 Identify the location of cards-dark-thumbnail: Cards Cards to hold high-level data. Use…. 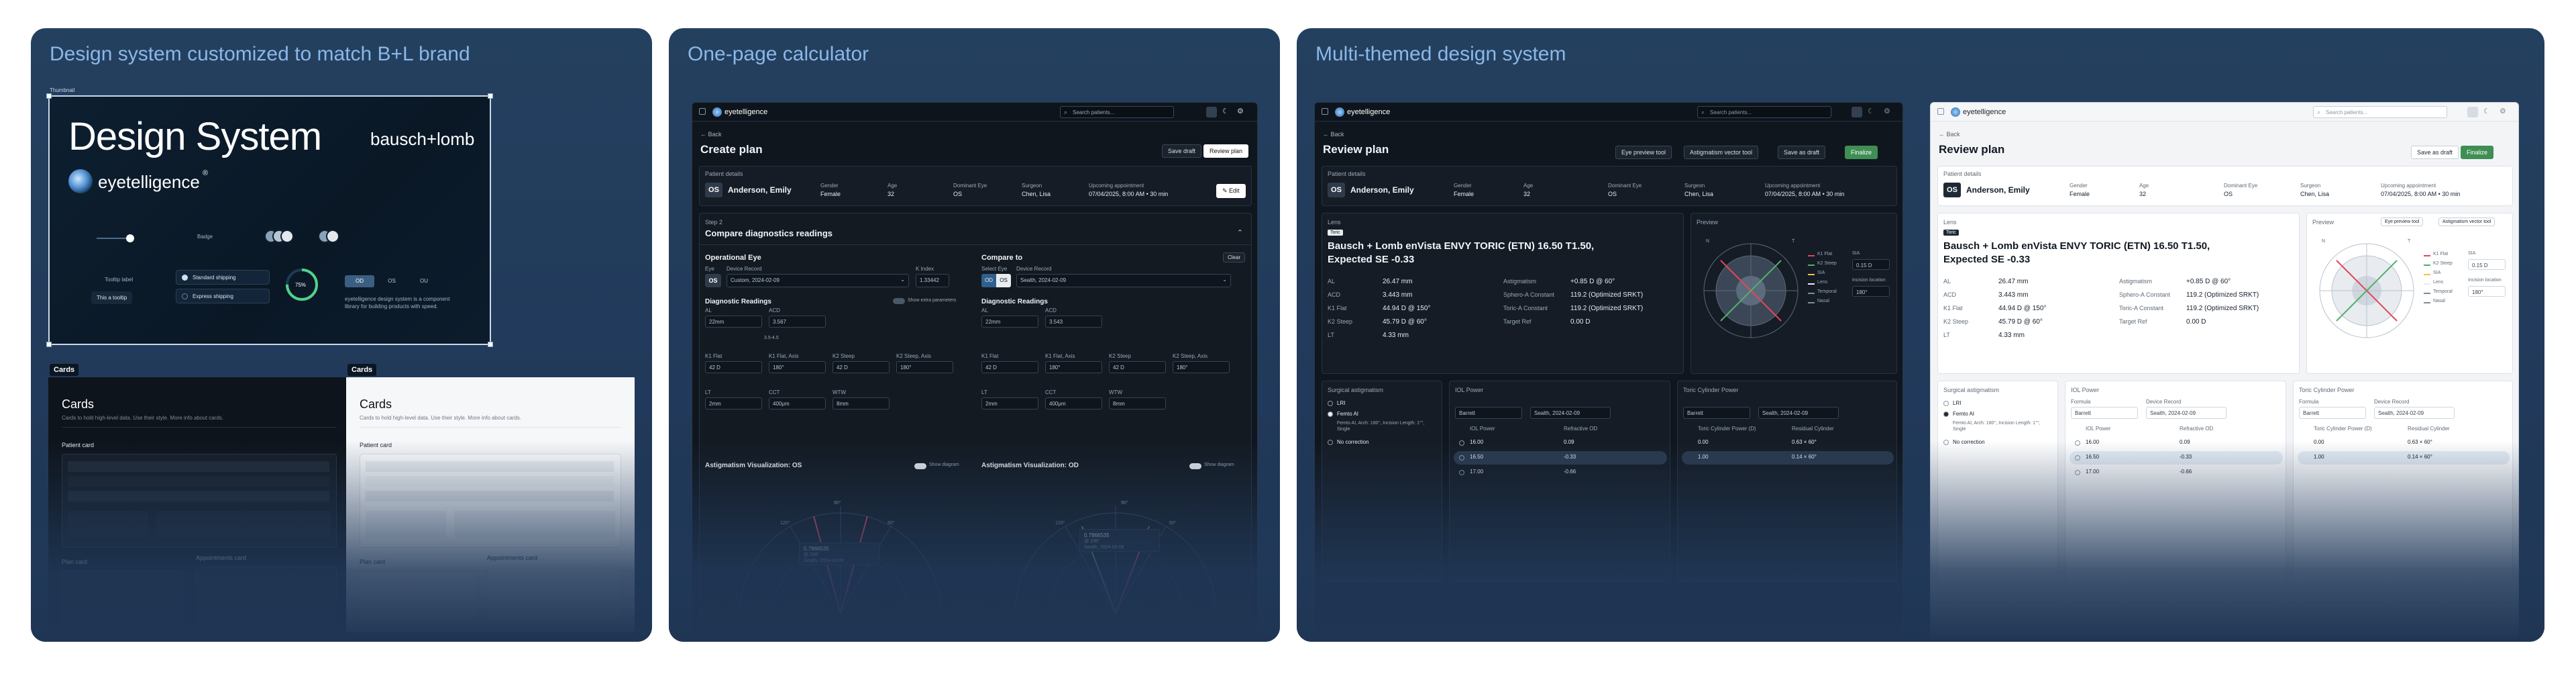
(199, 504).